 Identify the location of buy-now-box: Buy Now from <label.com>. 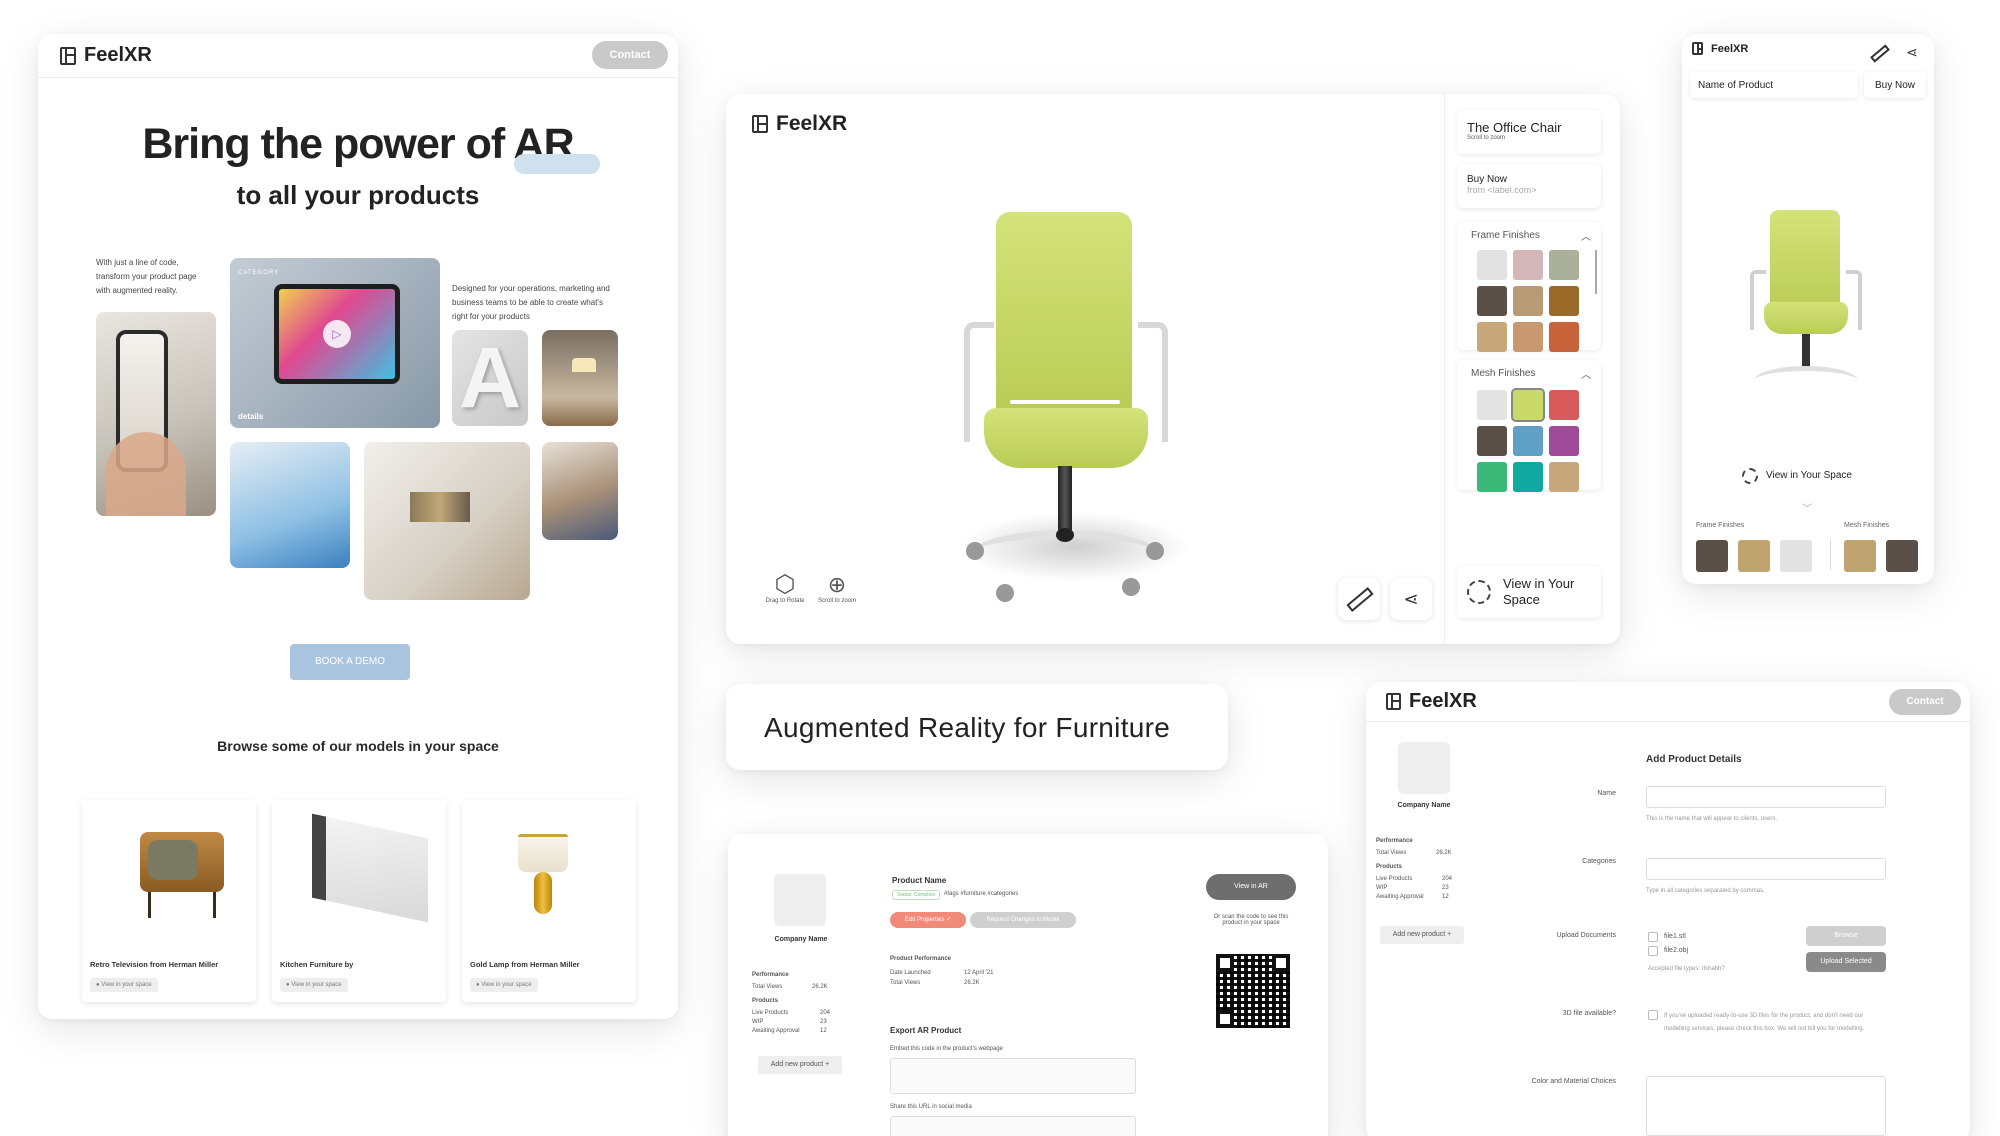
(1529, 186).